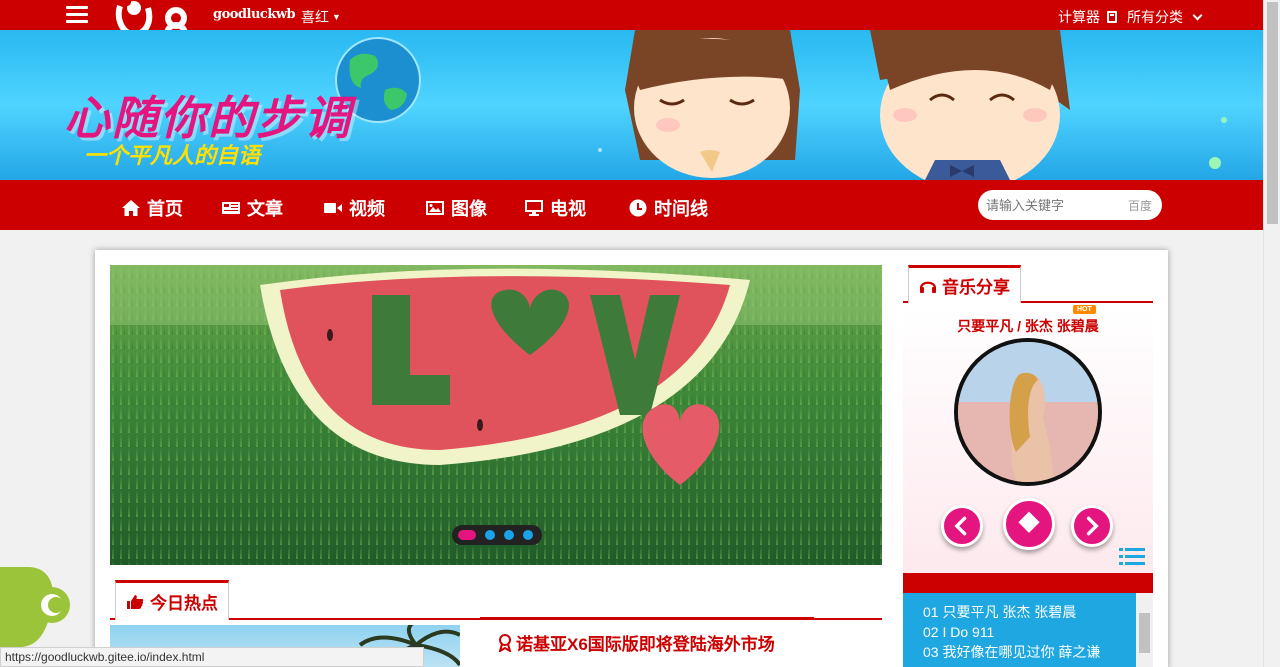  I want to click on next-button, so click(1092, 526).